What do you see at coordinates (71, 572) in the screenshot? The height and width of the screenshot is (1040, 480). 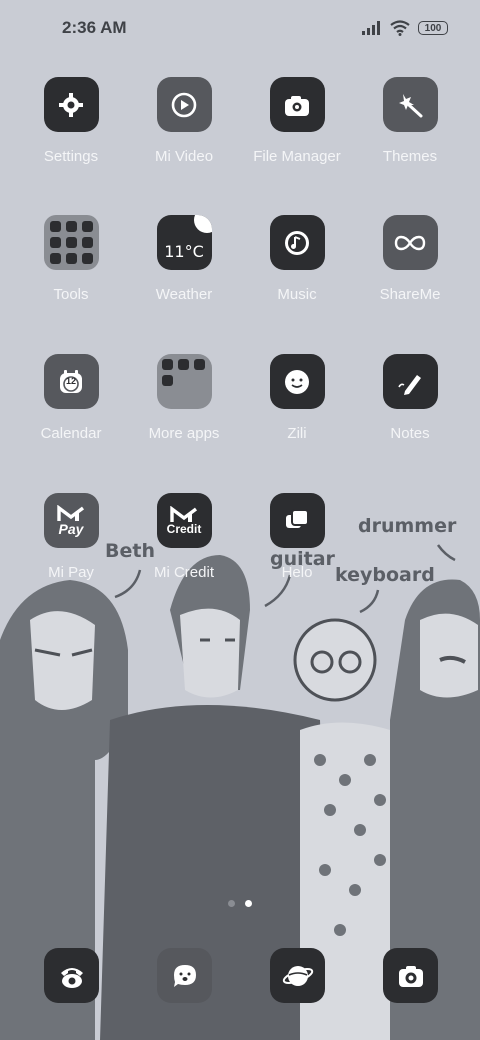 I see `app-label: Mi Pay` at bounding box center [71, 572].